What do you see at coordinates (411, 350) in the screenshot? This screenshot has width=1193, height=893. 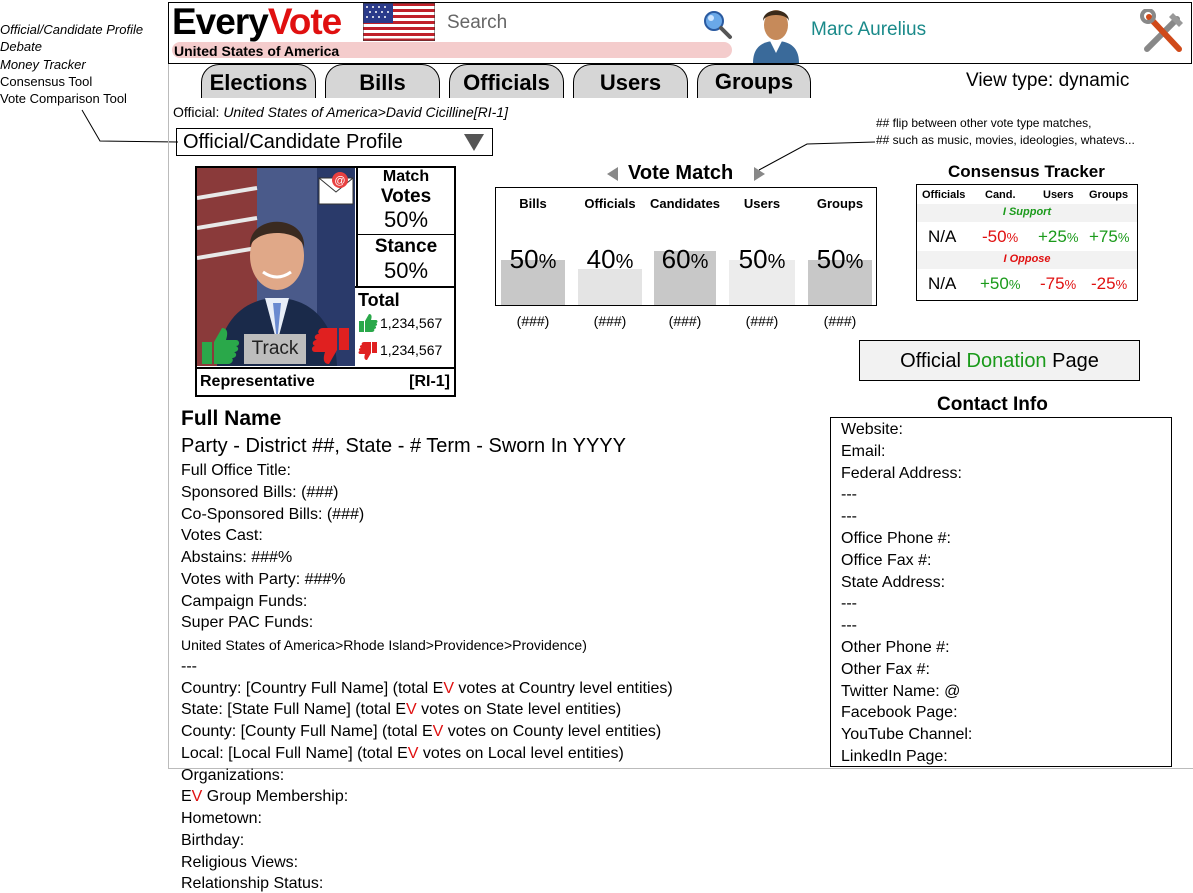 I see `thumbs-down-count: 1,234,567` at bounding box center [411, 350].